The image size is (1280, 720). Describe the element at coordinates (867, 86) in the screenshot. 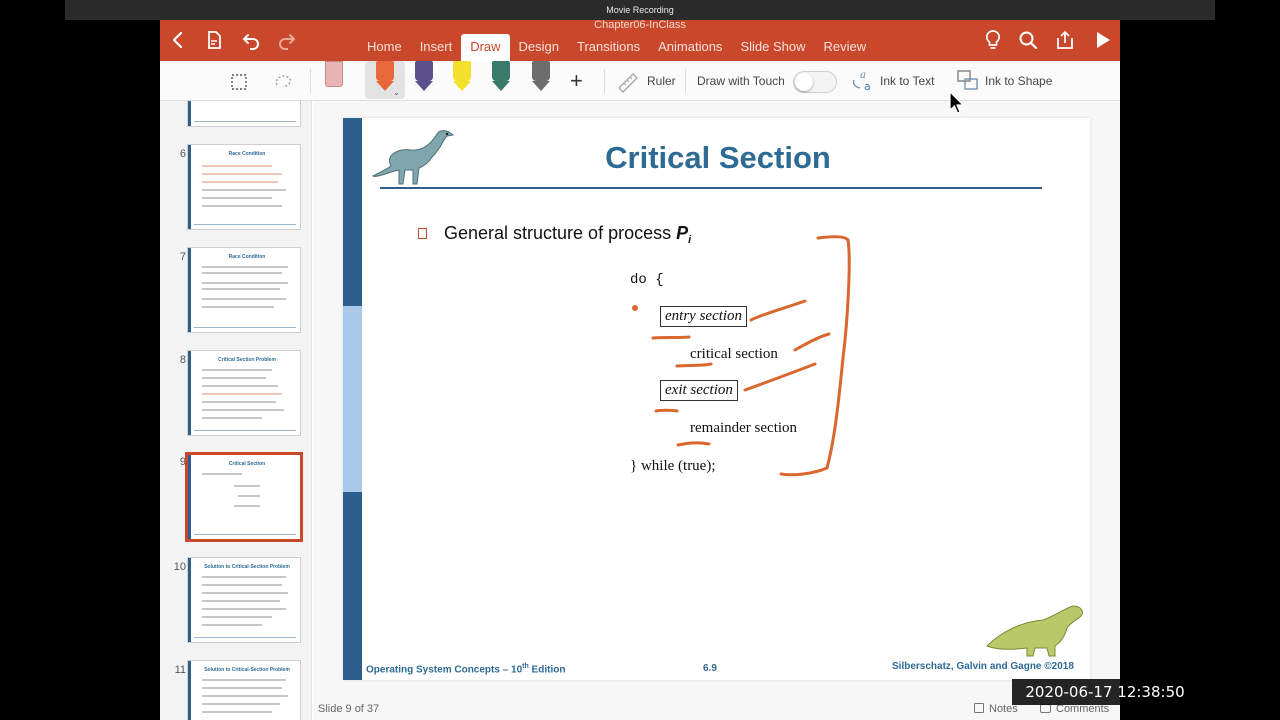

I see `svg-text: a` at that location.